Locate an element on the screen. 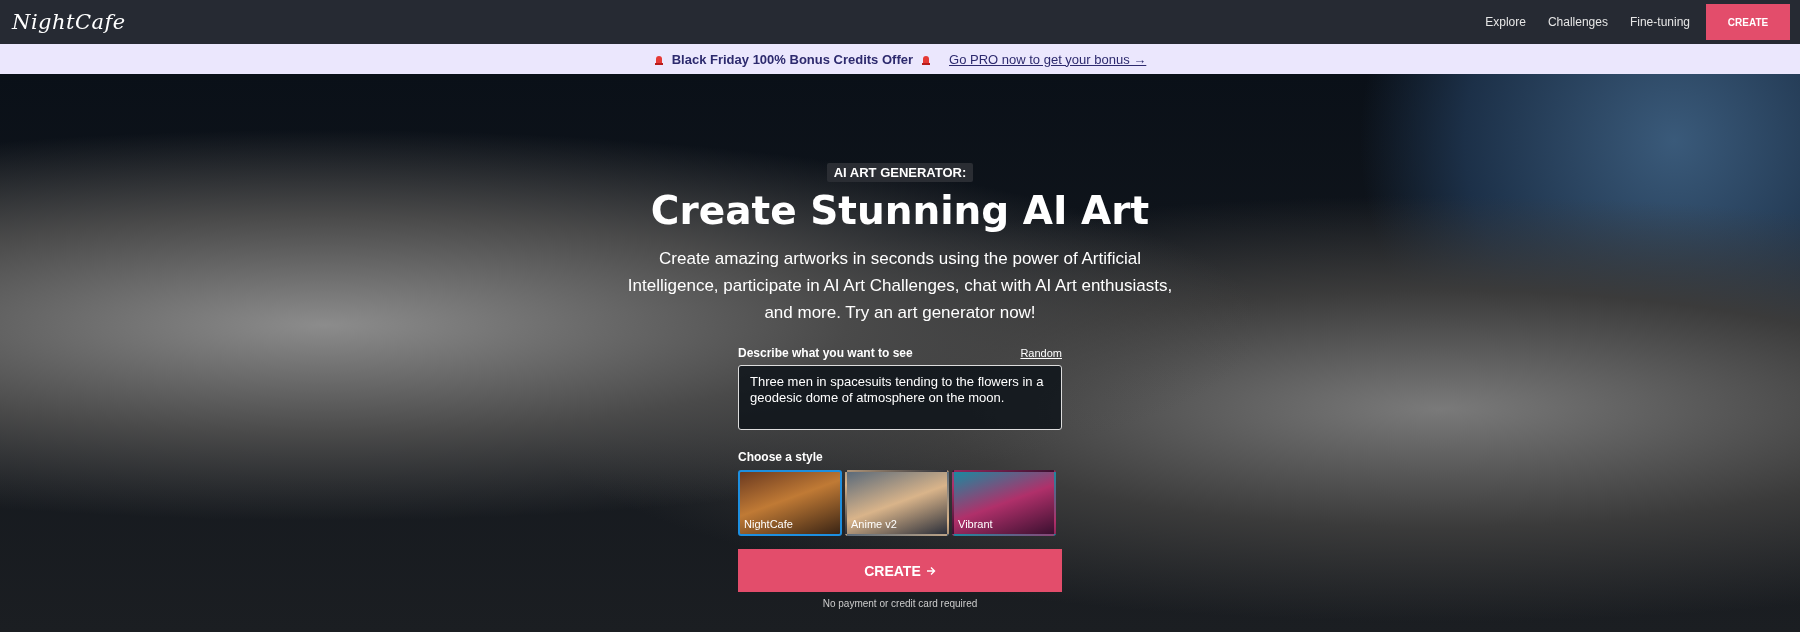  promo-link: Go PRO now to get your bonus → is located at coordinates (1048, 59).